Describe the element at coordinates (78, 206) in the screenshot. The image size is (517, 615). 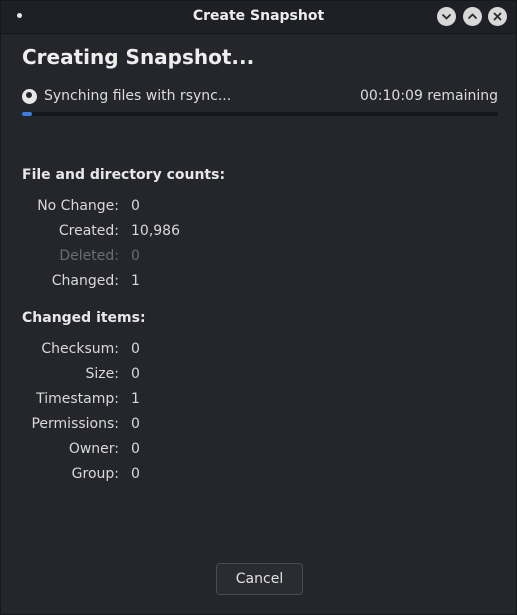
I see `count-label: No Change:` at that location.